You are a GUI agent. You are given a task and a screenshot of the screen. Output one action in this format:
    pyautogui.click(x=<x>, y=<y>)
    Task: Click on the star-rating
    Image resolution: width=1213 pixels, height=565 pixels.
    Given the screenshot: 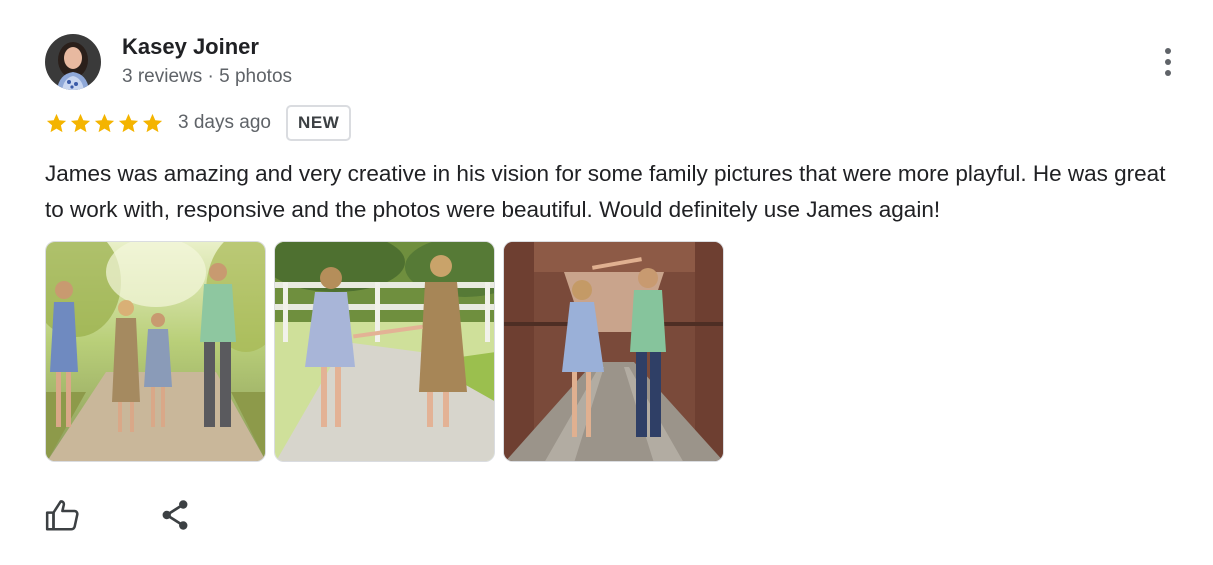 What is the action you would take?
    pyautogui.click(x=104, y=123)
    